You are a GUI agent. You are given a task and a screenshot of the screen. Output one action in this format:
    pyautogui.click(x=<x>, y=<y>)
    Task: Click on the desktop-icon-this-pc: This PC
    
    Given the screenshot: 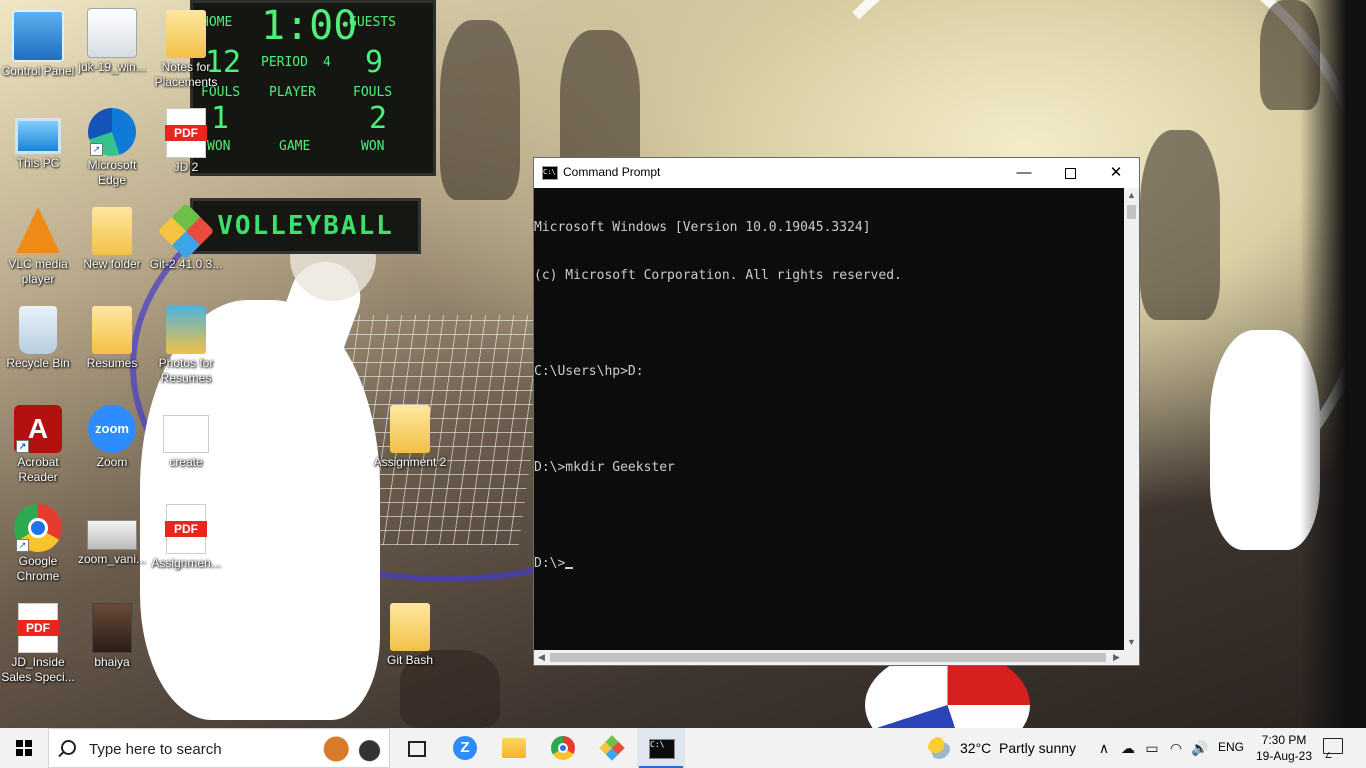 What is the action you would take?
    pyautogui.click(x=38, y=139)
    